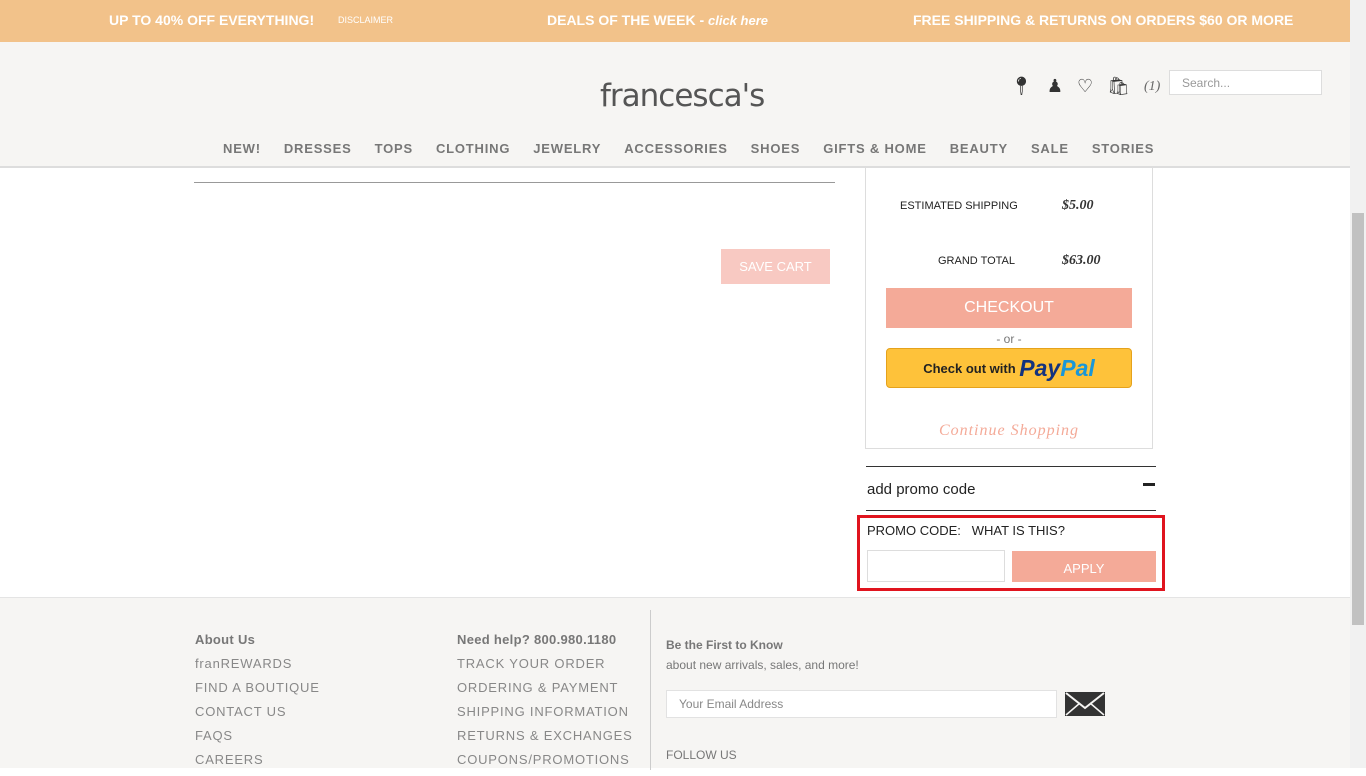 Image resolution: width=1366 pixels, height=776 pixels. I want to click on footer-track-order: TRACK YOUR ORDER, so click(545, 668).